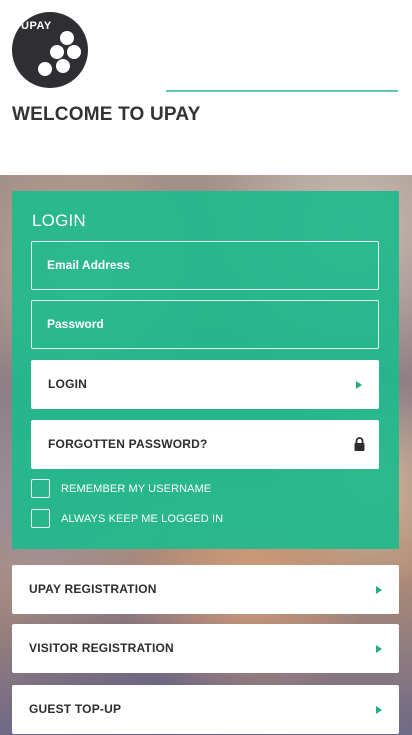  I want to click on remember-username-row: REMEMBER MY USERNAME, so click(121, 488).